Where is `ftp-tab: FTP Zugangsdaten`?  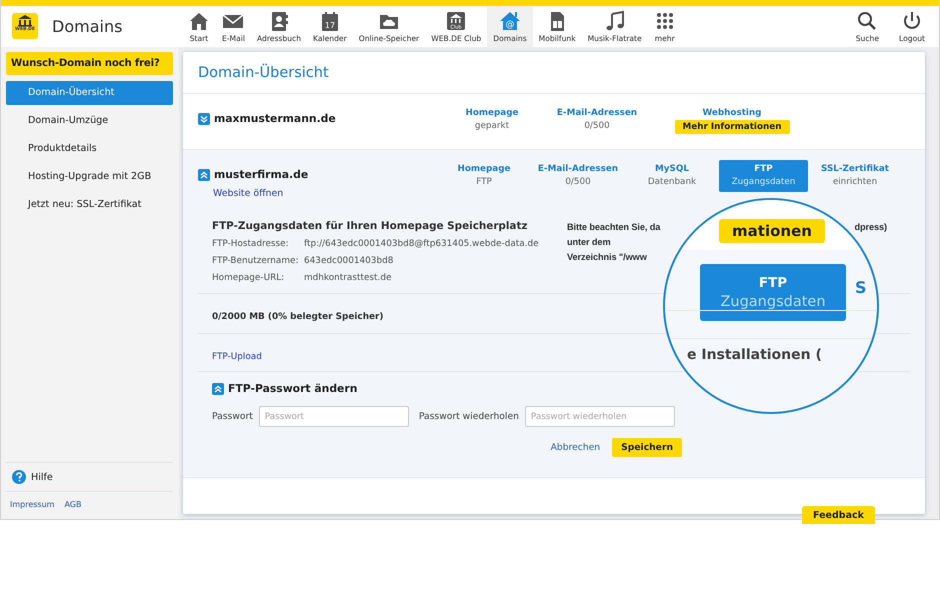 ftp-tab: FTP Zugangsdaten is located at coordinates (773, 292).